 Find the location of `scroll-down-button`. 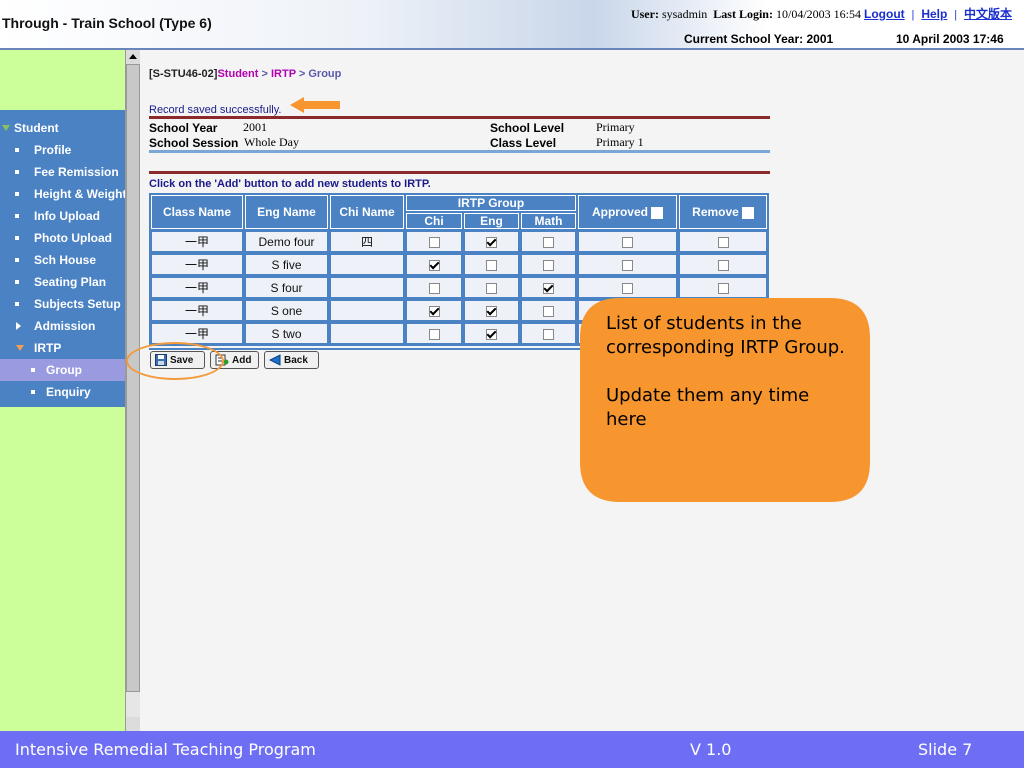

scroll-down-button is located at coordinates (133, 724).